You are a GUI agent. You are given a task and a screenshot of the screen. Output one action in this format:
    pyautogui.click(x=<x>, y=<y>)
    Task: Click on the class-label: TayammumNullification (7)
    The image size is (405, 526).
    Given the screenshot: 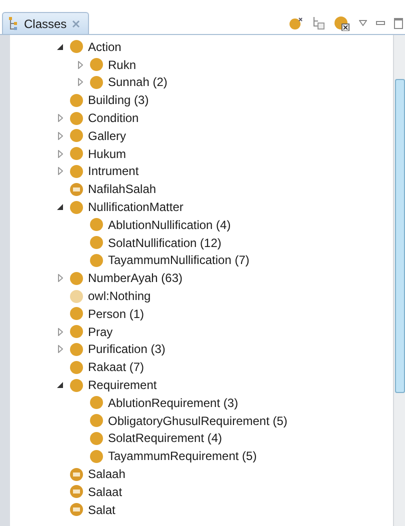 What is the action you would take?
    pyautogui.click(x=179, y=260)
    